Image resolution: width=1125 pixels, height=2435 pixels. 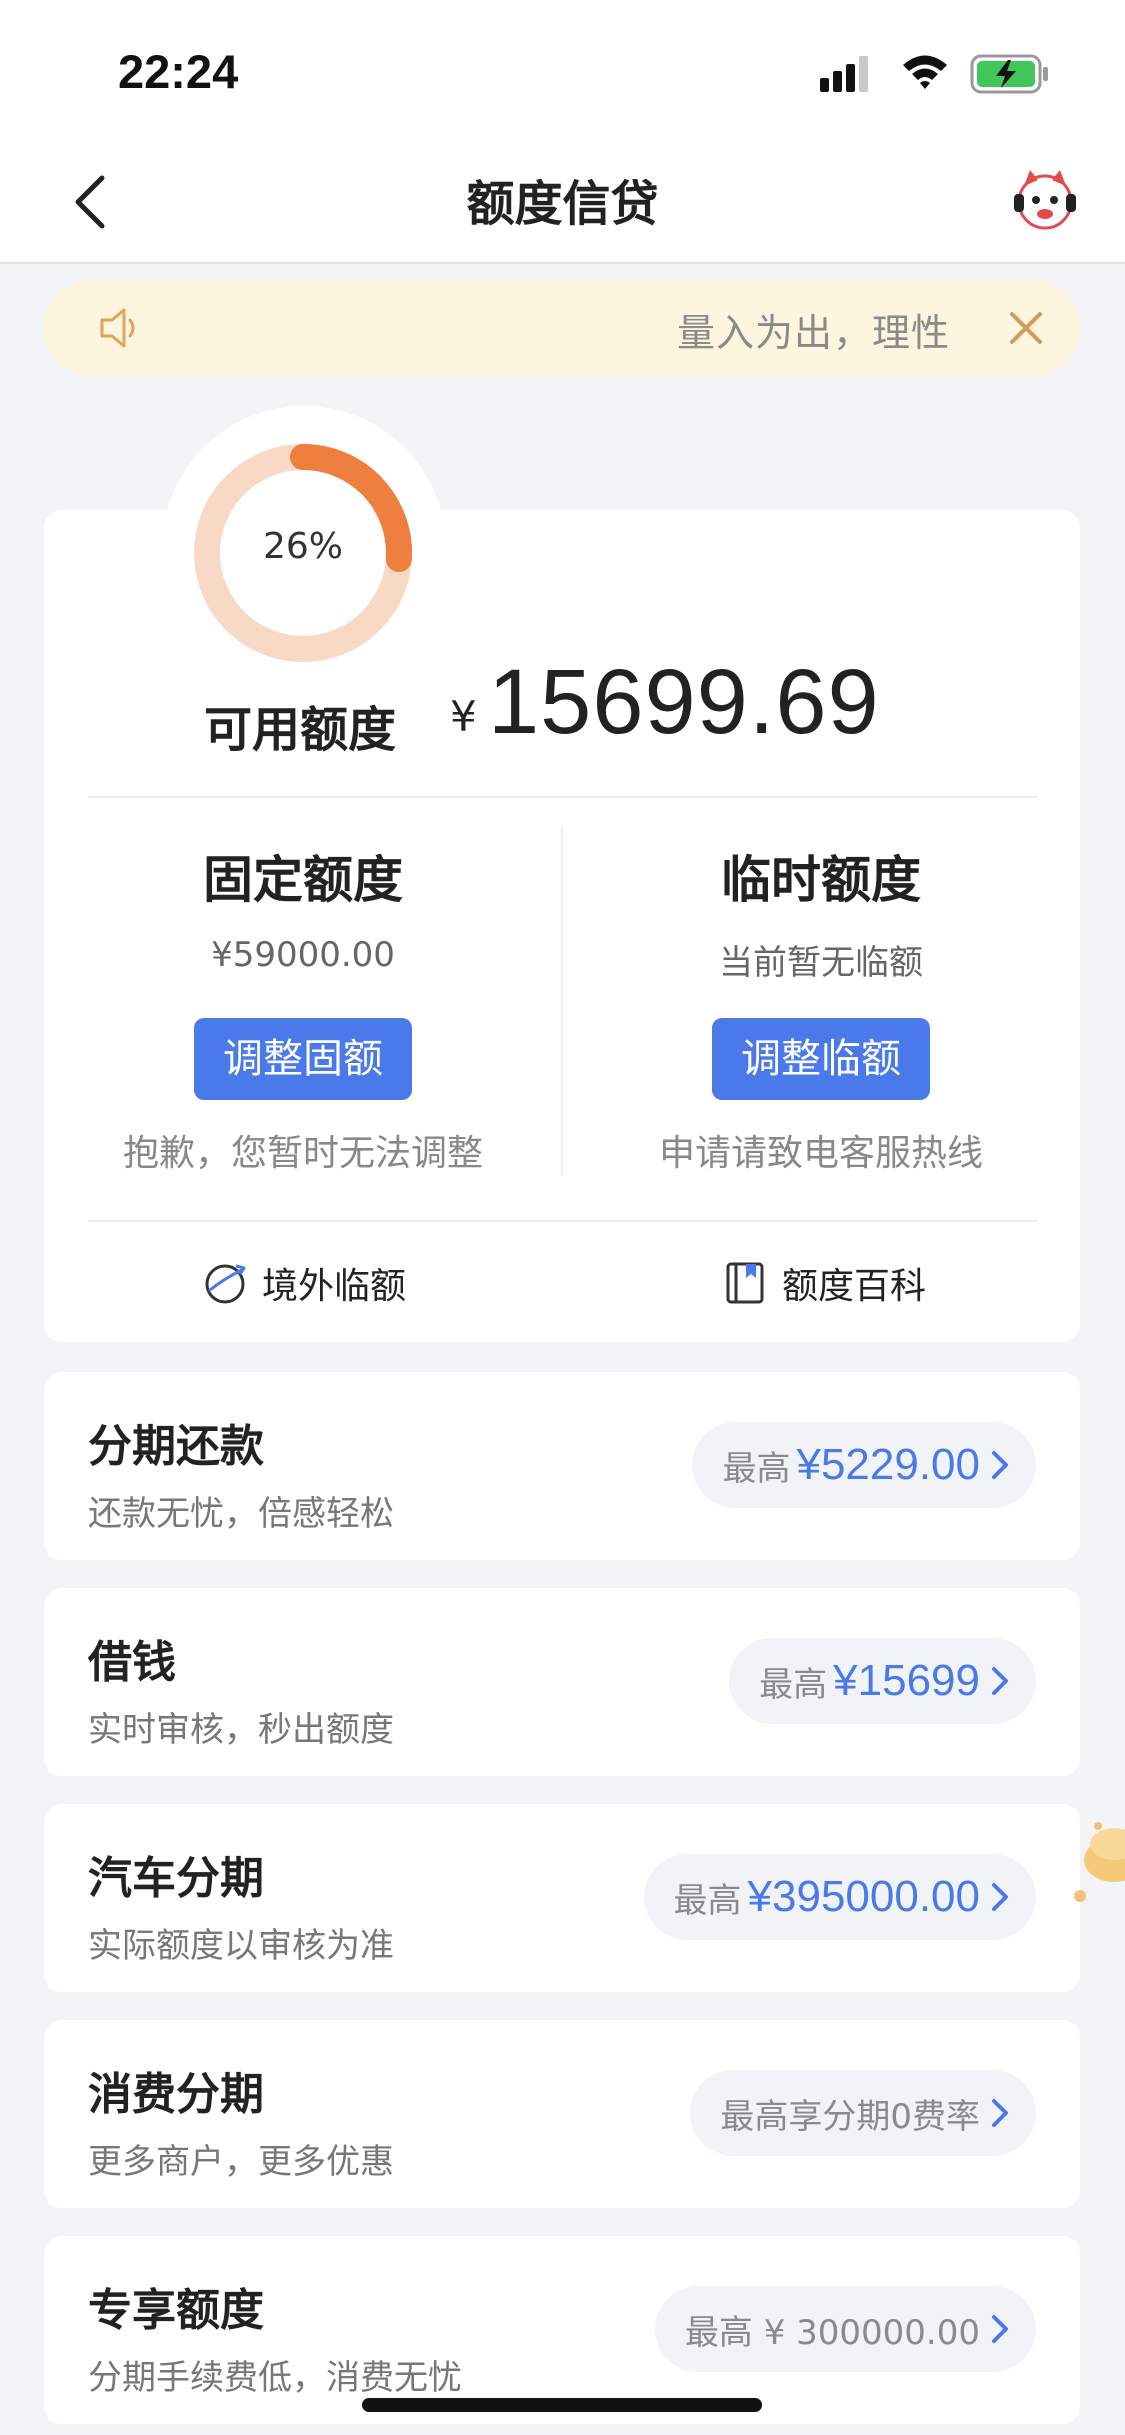 What do you see at coordinates (463, 716) in the screenshot?
I see `available-currency: ¥` at bounding box center [463, 716].